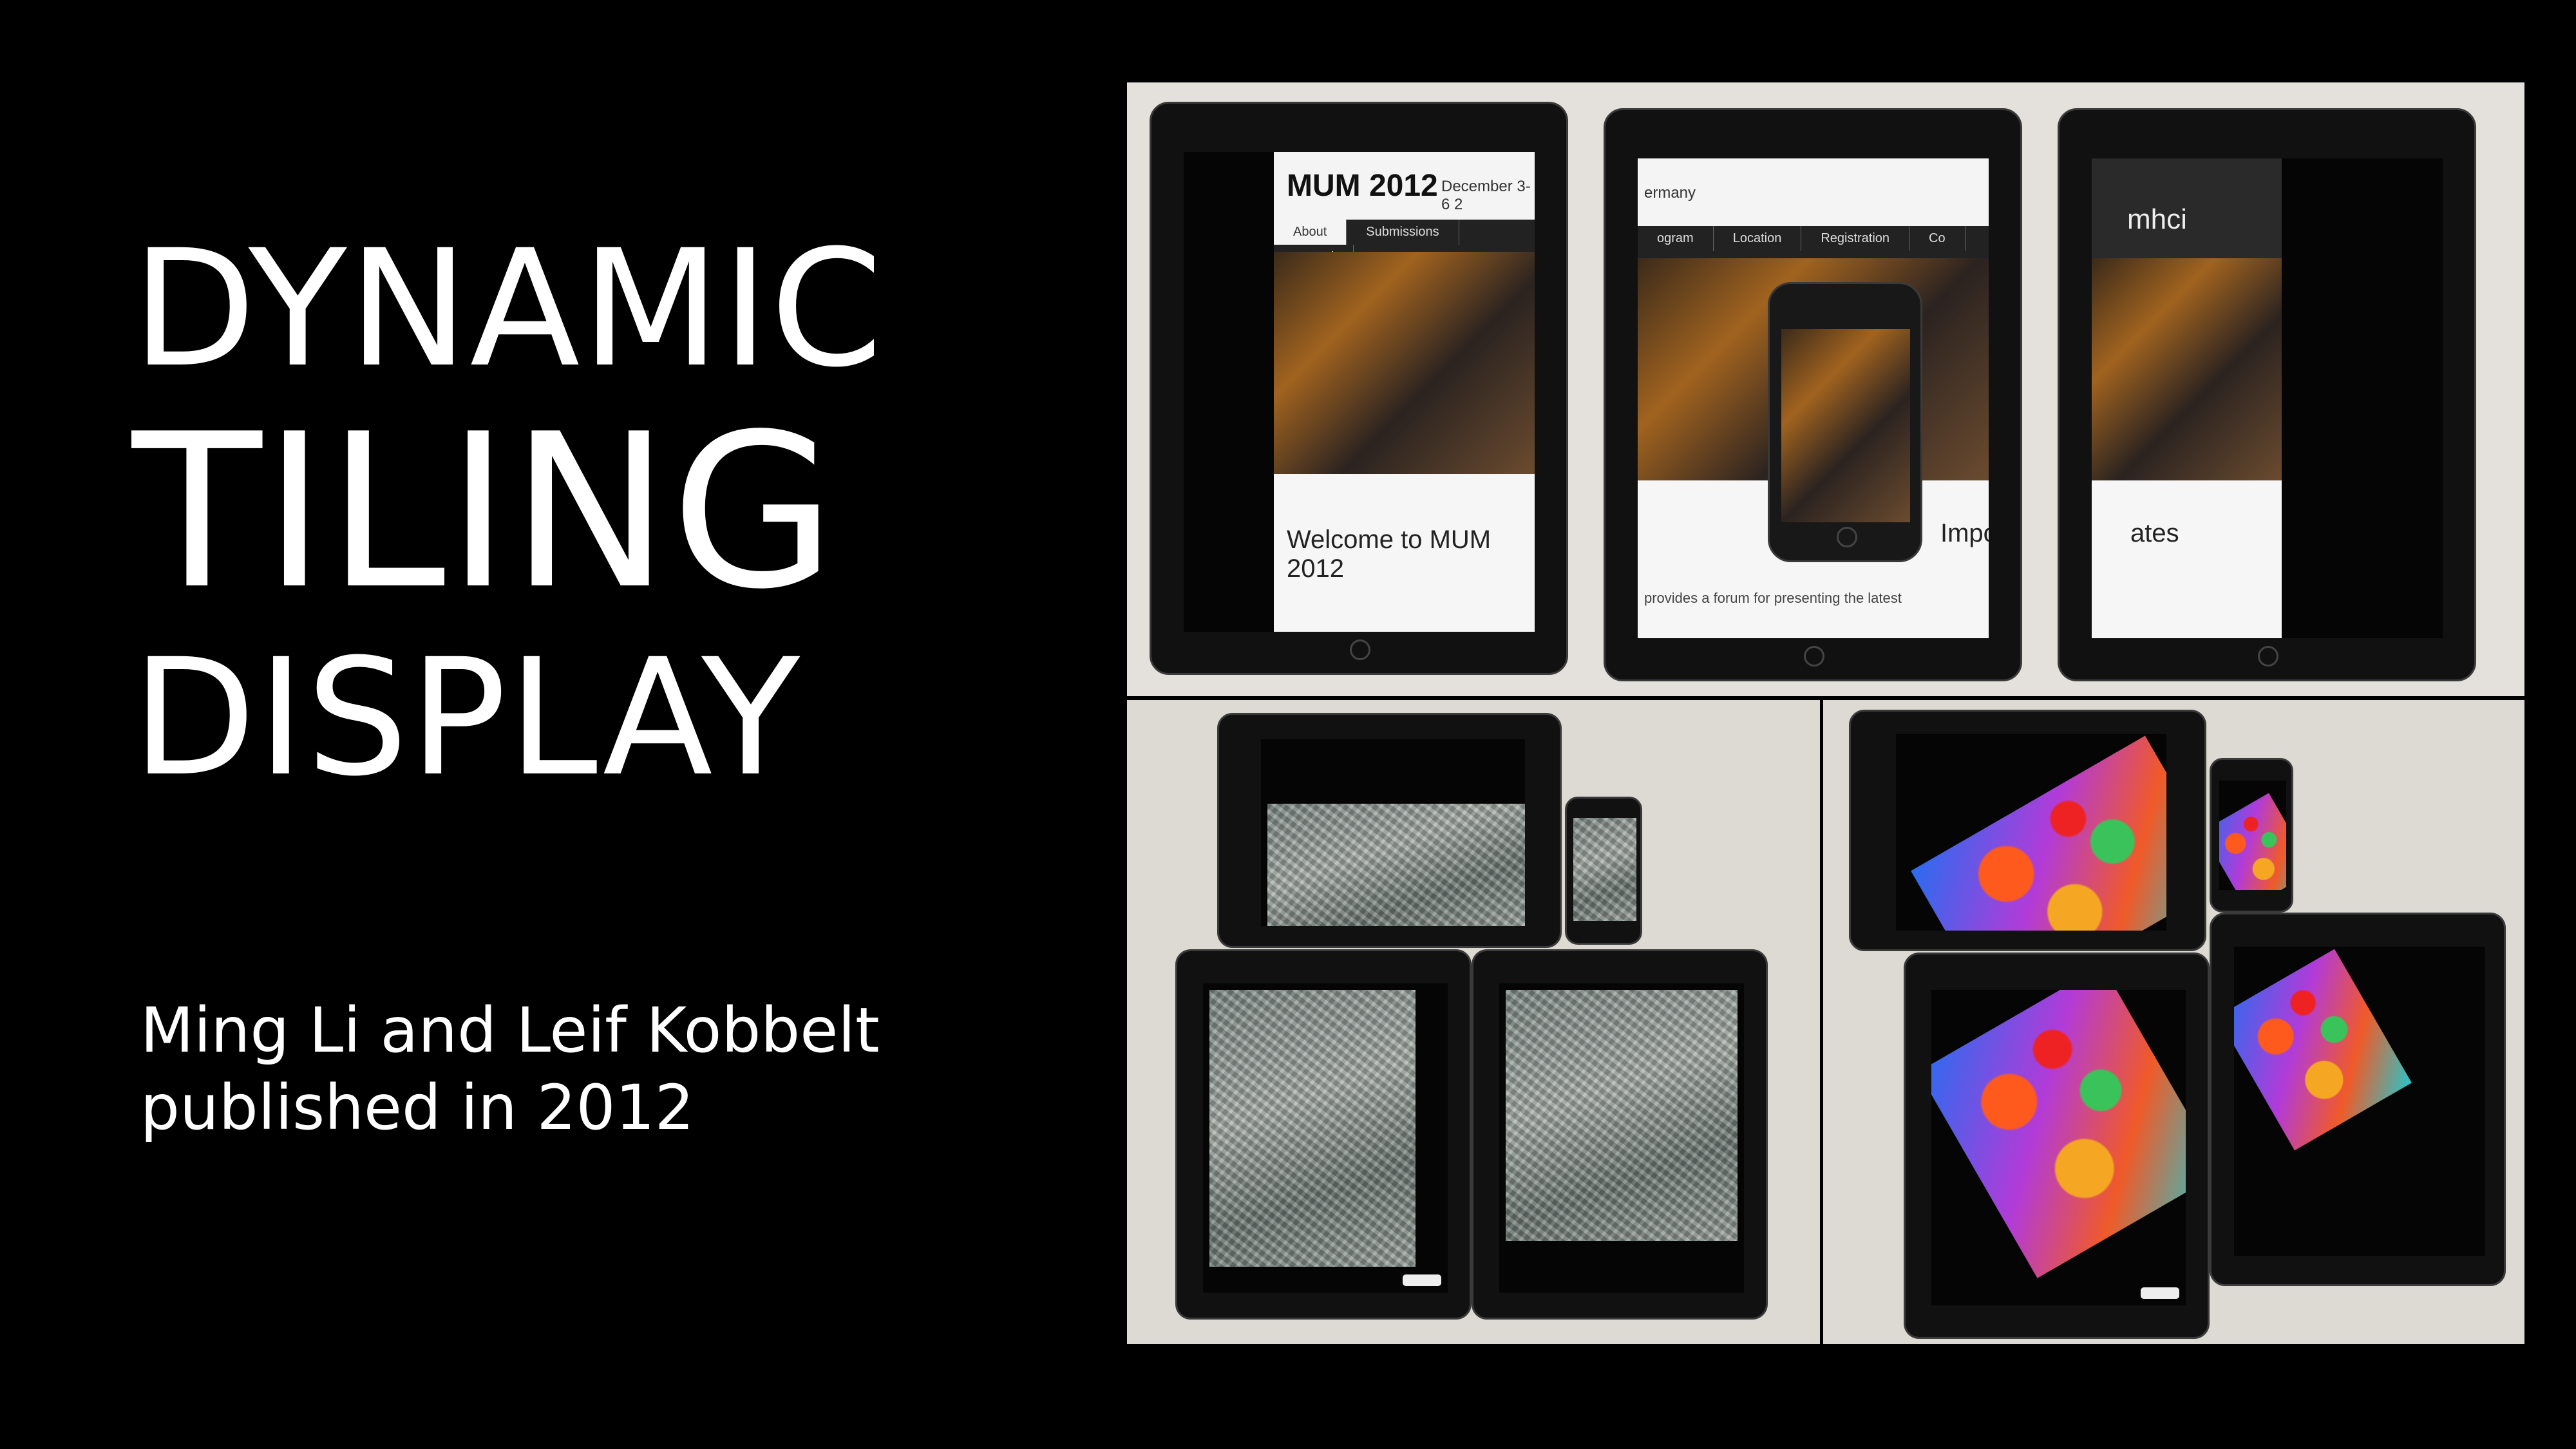  Describe the element at coordinates (1670, 193) in the screenshot. I see `website-country: ermany` at that location.